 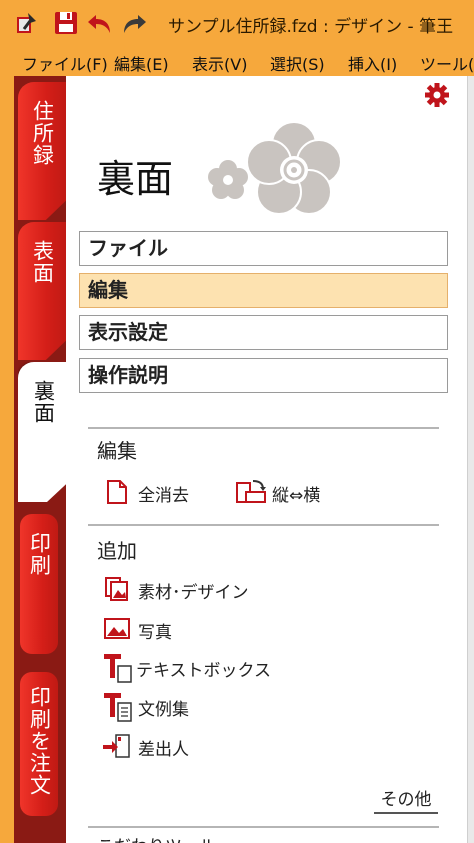 I want to click on tab-front-side-label: 表面, so click(x=42, y=262).